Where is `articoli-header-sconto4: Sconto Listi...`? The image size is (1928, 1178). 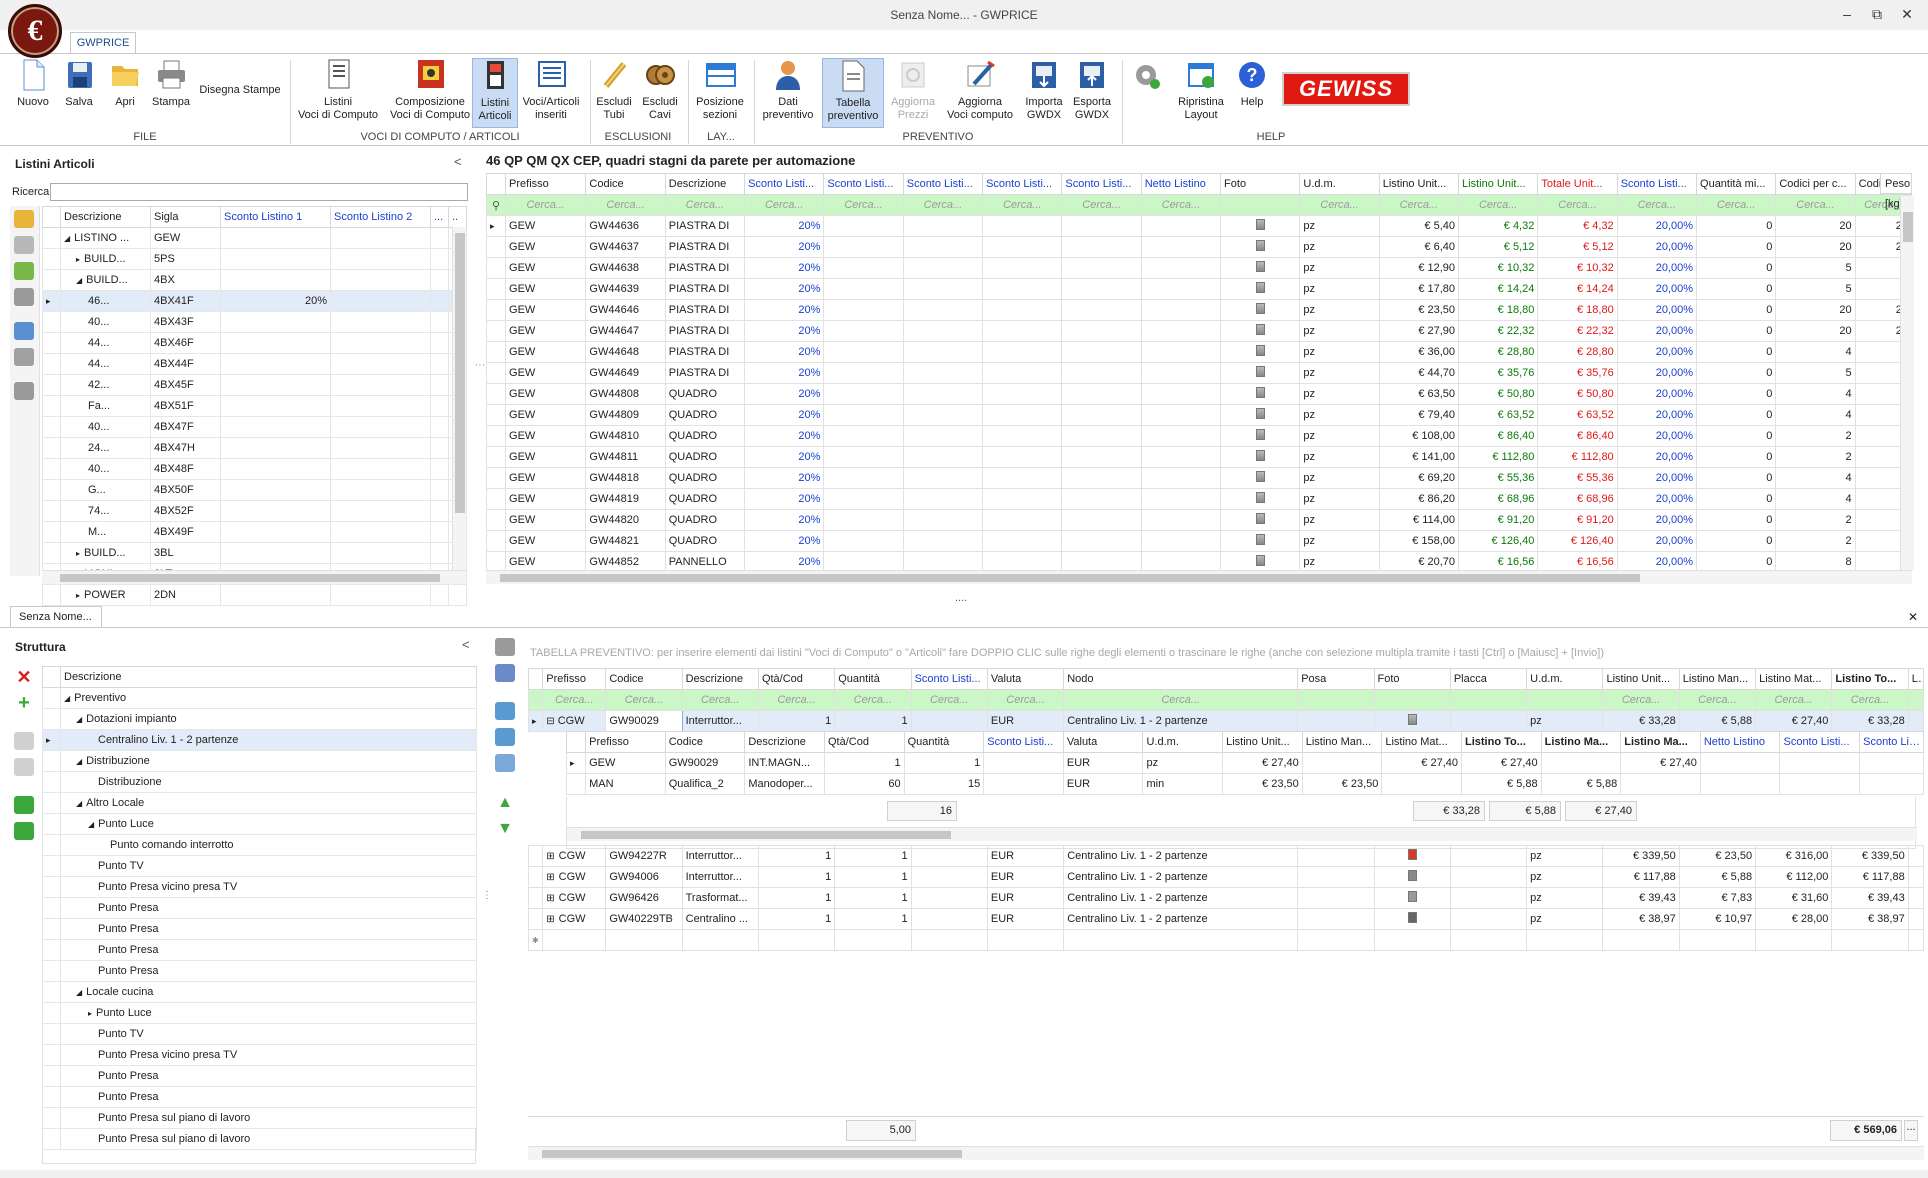 articoli-header-sconto4: Sconto Listi... is located at coordinates (1022, 184).